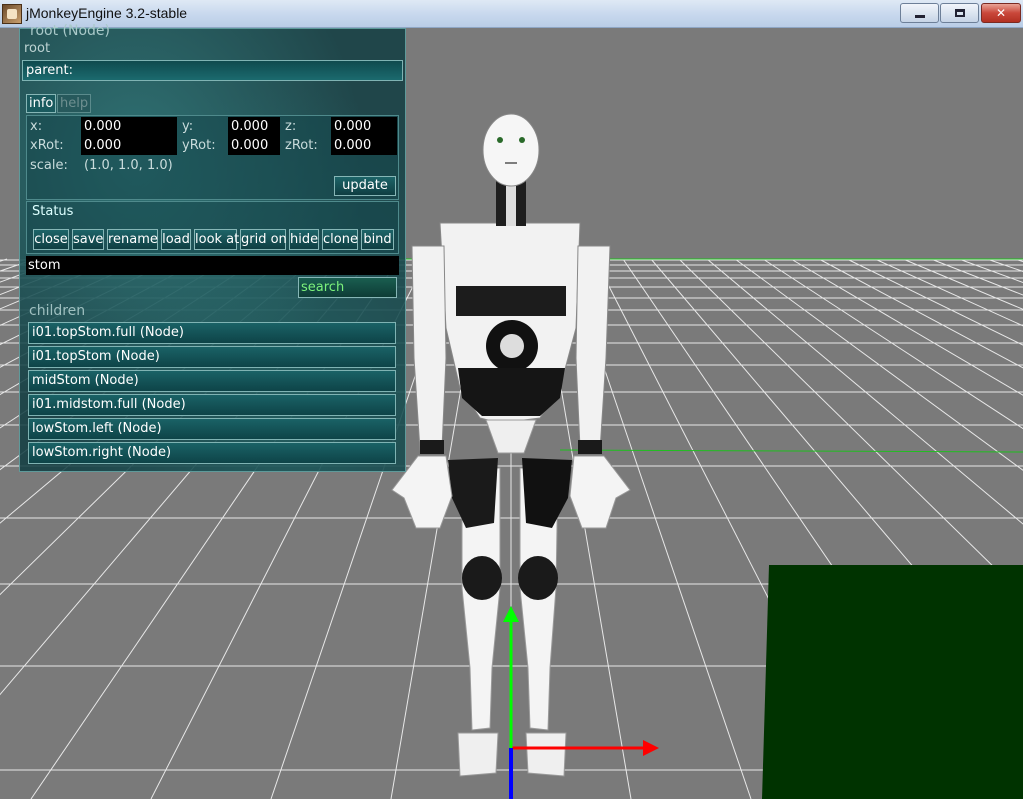  What do you see at coordinates (364, 145) in the screenshot?
I see `zrot-field: 0.000` at bounding box center [364, 145].